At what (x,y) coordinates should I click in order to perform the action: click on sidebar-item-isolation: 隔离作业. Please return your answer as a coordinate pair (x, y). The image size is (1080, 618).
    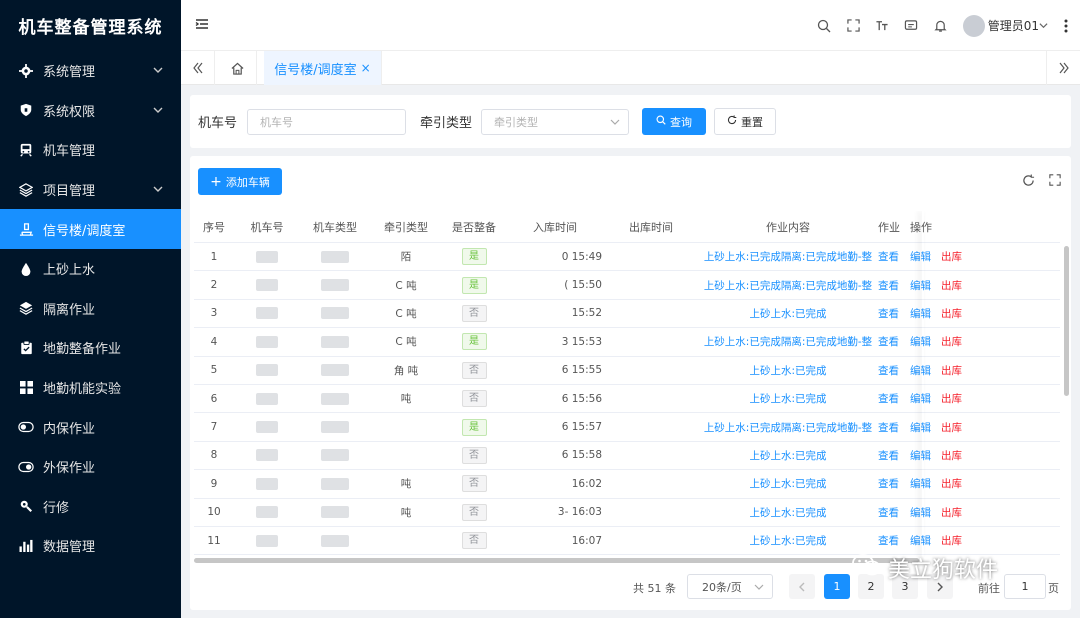
    Looking at the image, I should click on (90, 309).